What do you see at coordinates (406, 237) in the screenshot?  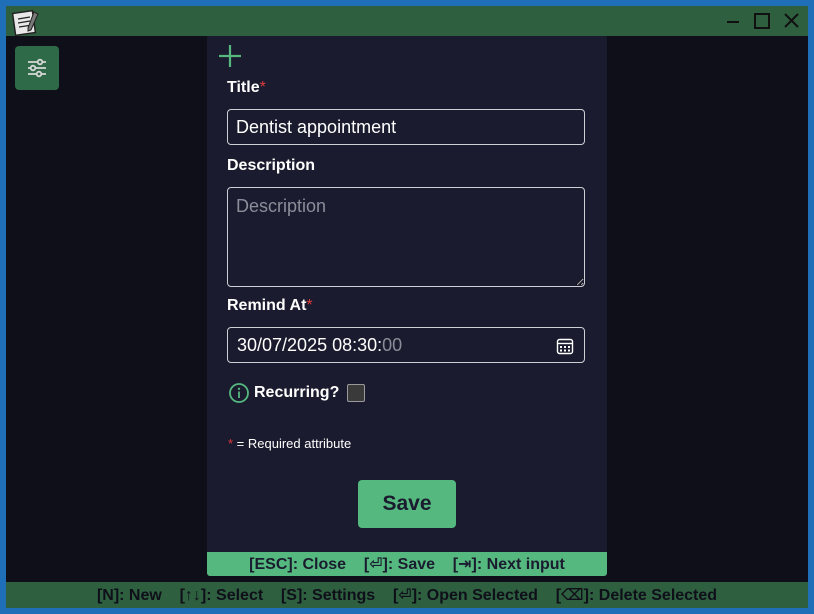 I see `description-input` at bounding box center [406, 237].